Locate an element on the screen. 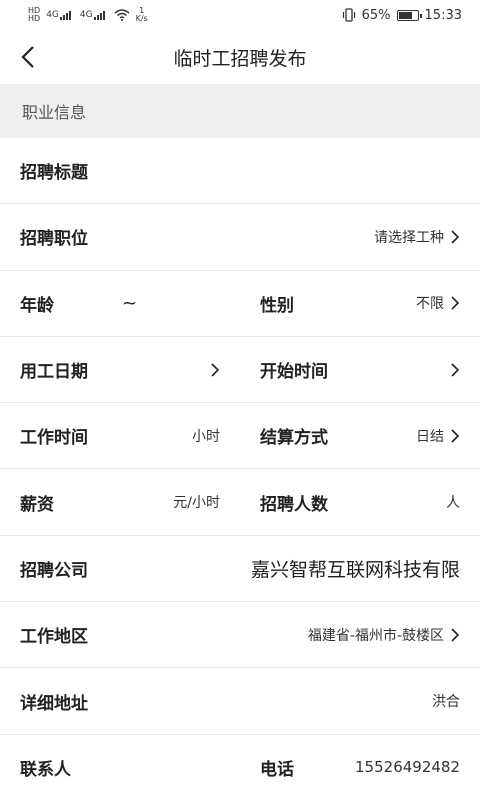  work-hours-field: 工作时间 小时 is located at coordinates (120, 435).